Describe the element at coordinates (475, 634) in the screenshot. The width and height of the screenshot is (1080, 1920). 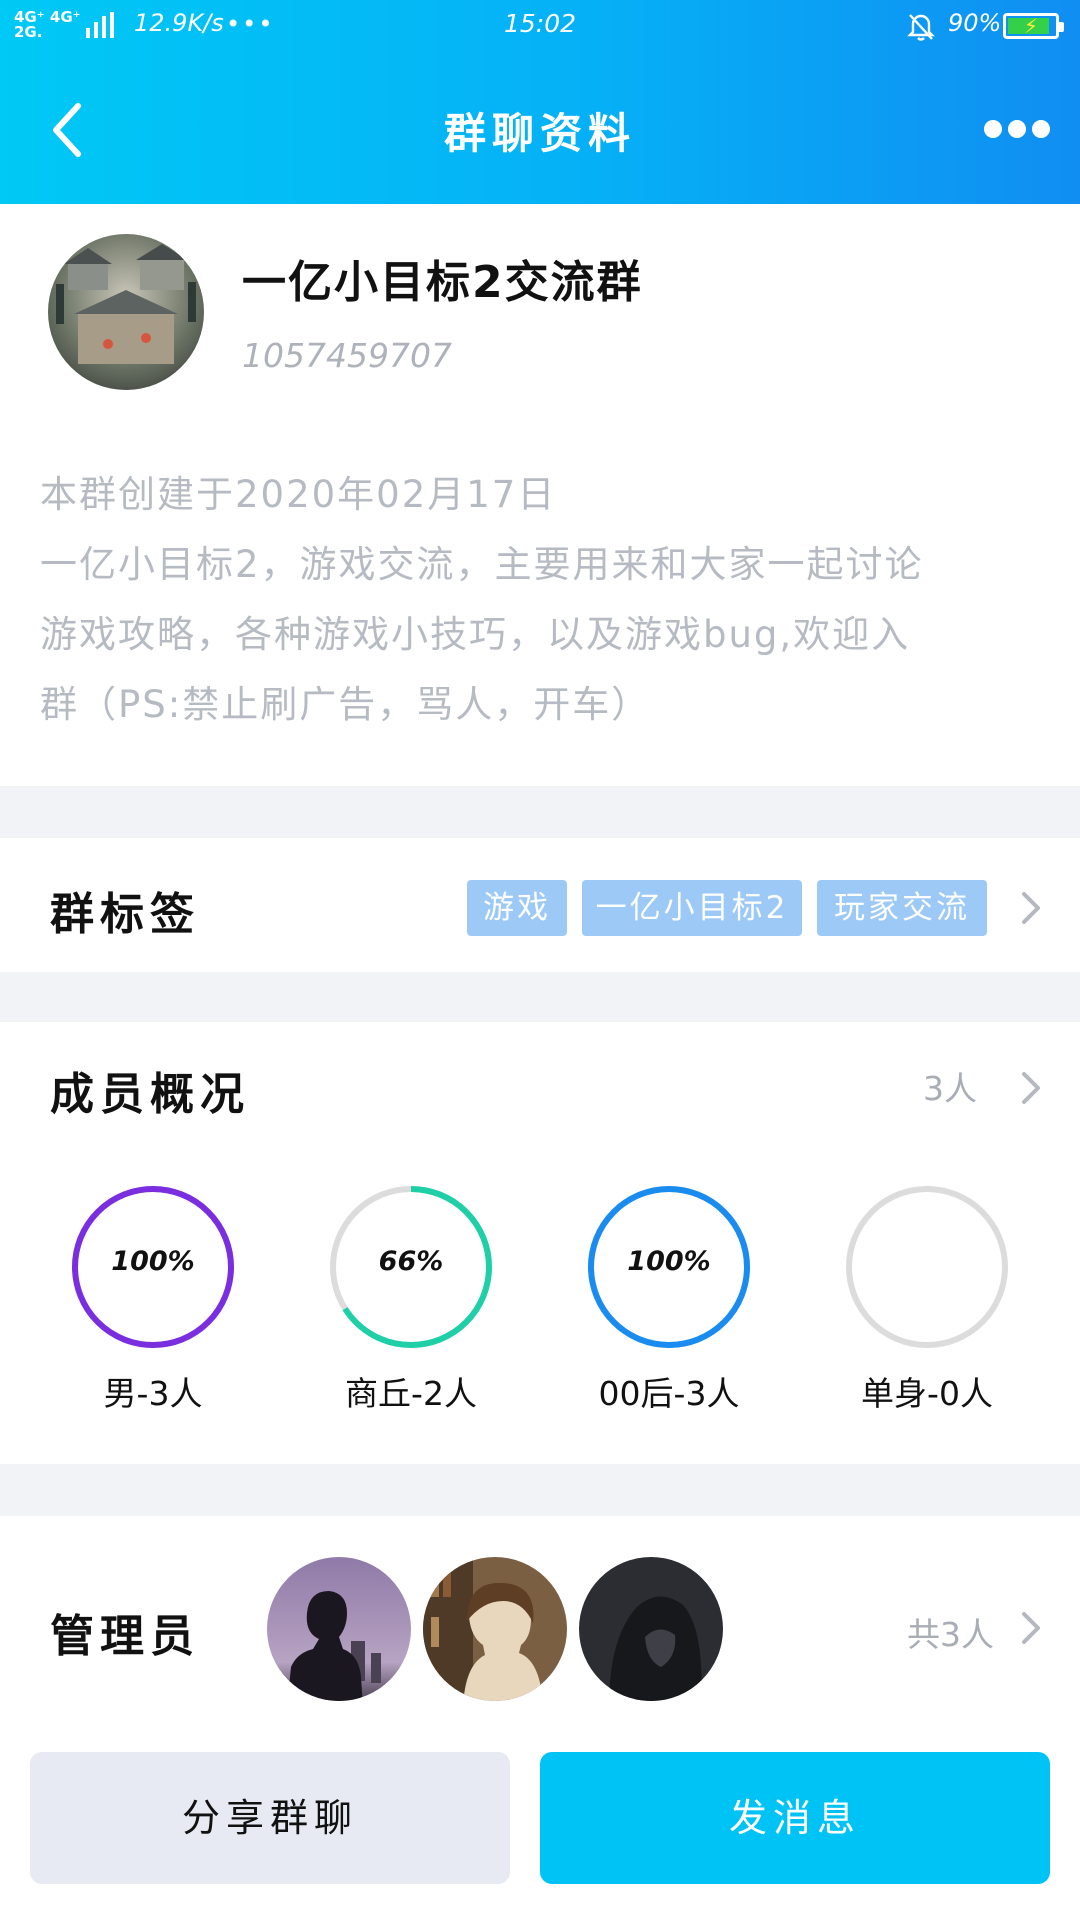
I see `description-line: 游戏攻略，各种游戏小技巧，以及游戏bug,欢迎入` at that location.